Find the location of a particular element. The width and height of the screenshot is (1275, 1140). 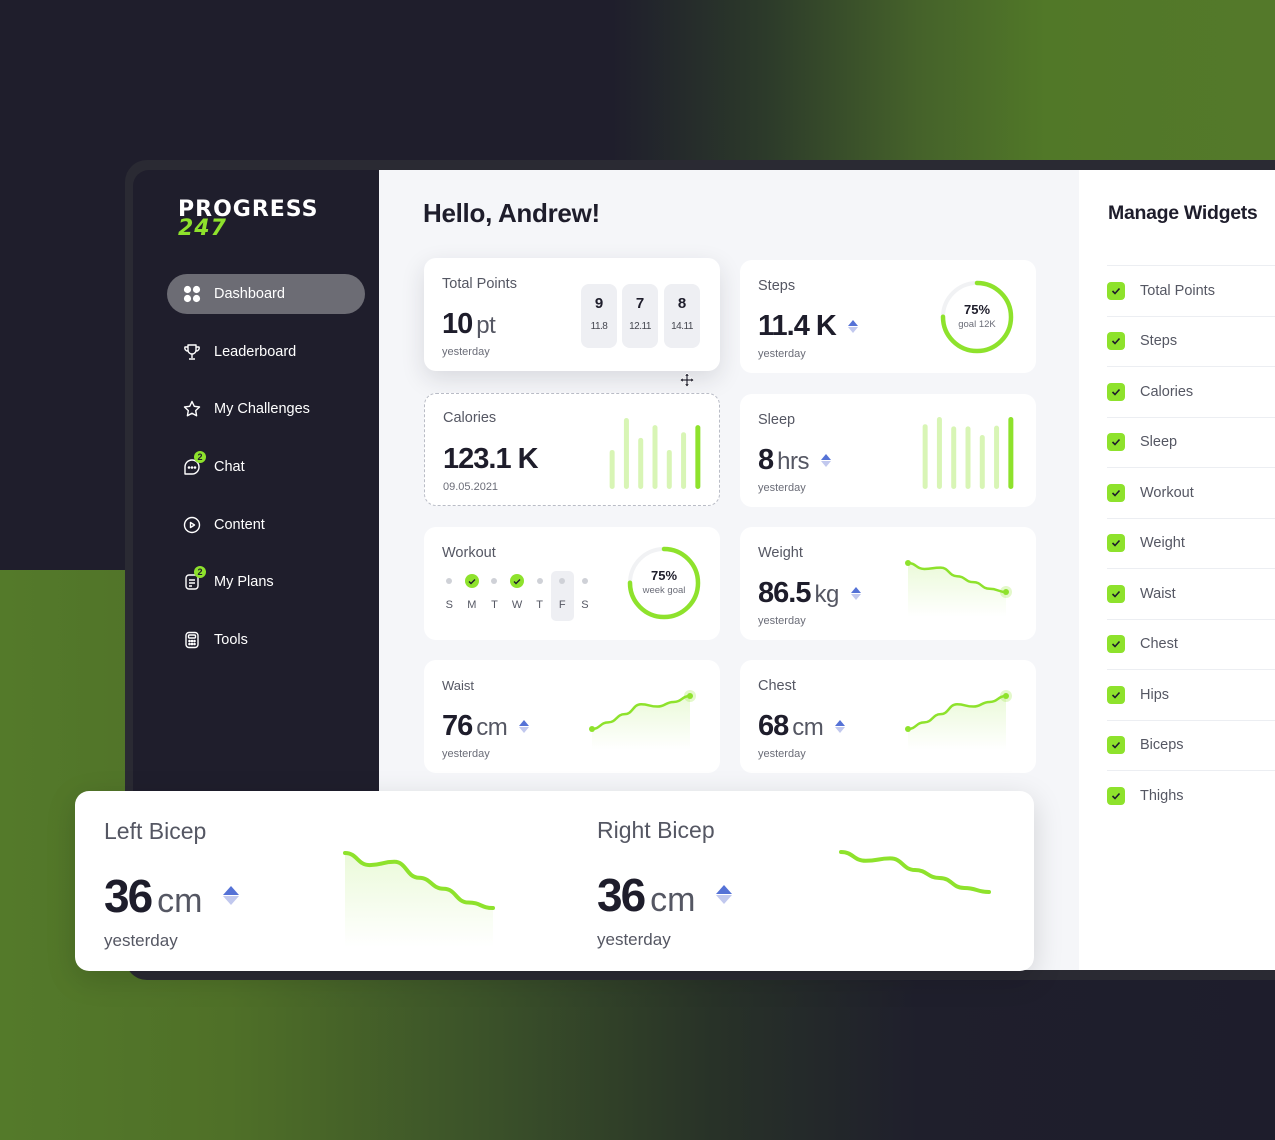

widget-waist: Waist 76 cm yesterday is located at coordinates (572, 716).